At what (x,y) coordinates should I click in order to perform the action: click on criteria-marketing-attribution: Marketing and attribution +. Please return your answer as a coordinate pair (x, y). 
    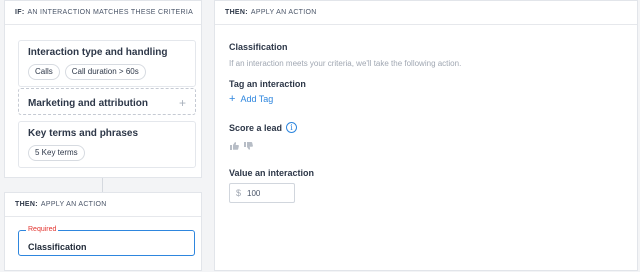
    Looking at the image, I should click on (107, 101).